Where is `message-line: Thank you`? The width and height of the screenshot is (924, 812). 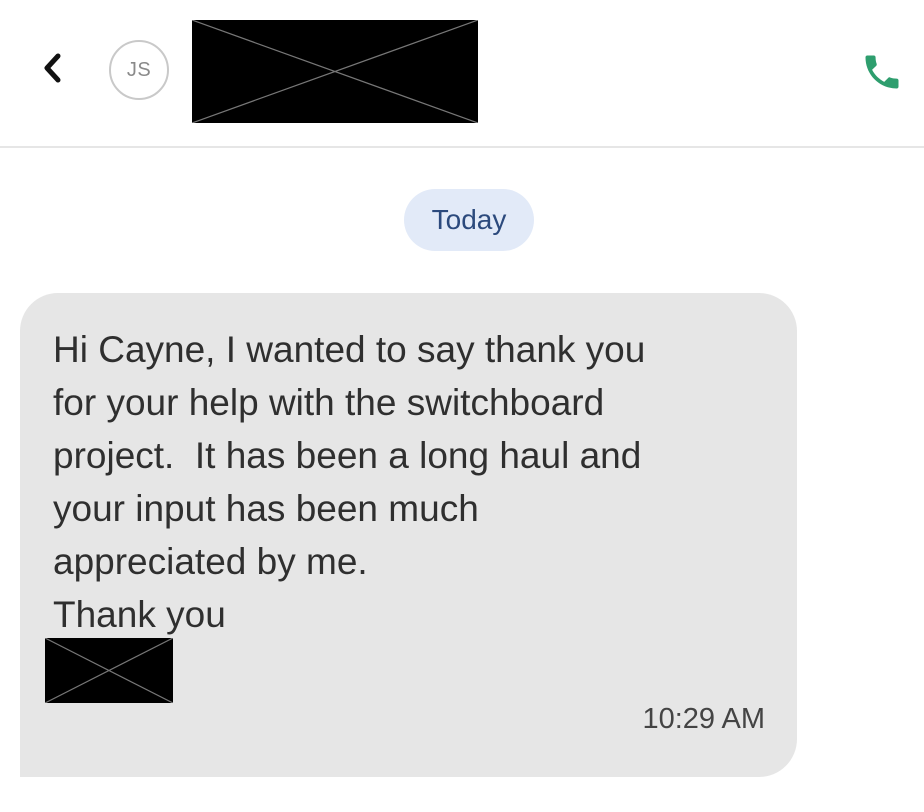
message-line: Thank you is located at coordinates (139, 614).